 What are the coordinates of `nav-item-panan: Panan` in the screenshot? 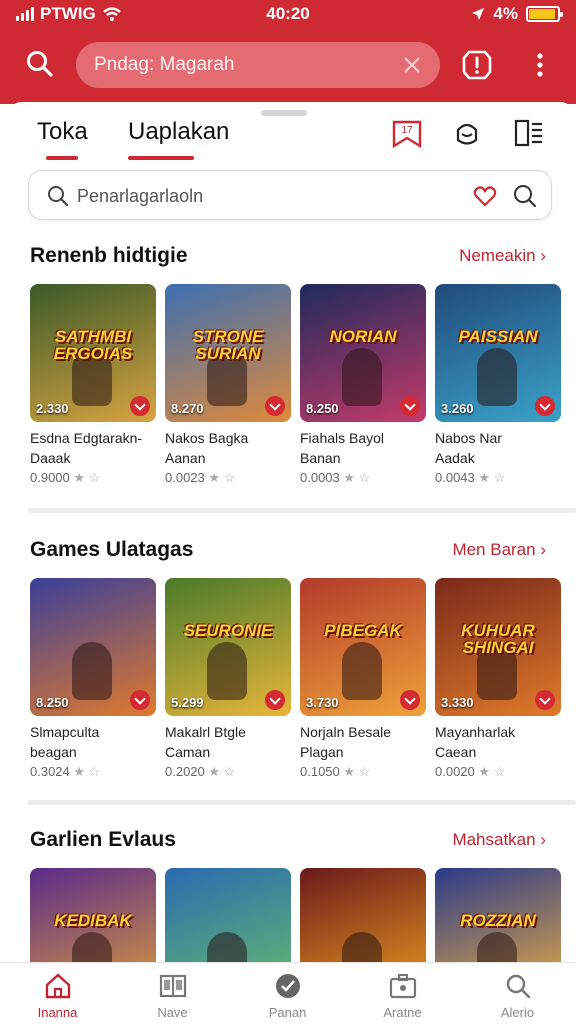 It's located at (287, 993).